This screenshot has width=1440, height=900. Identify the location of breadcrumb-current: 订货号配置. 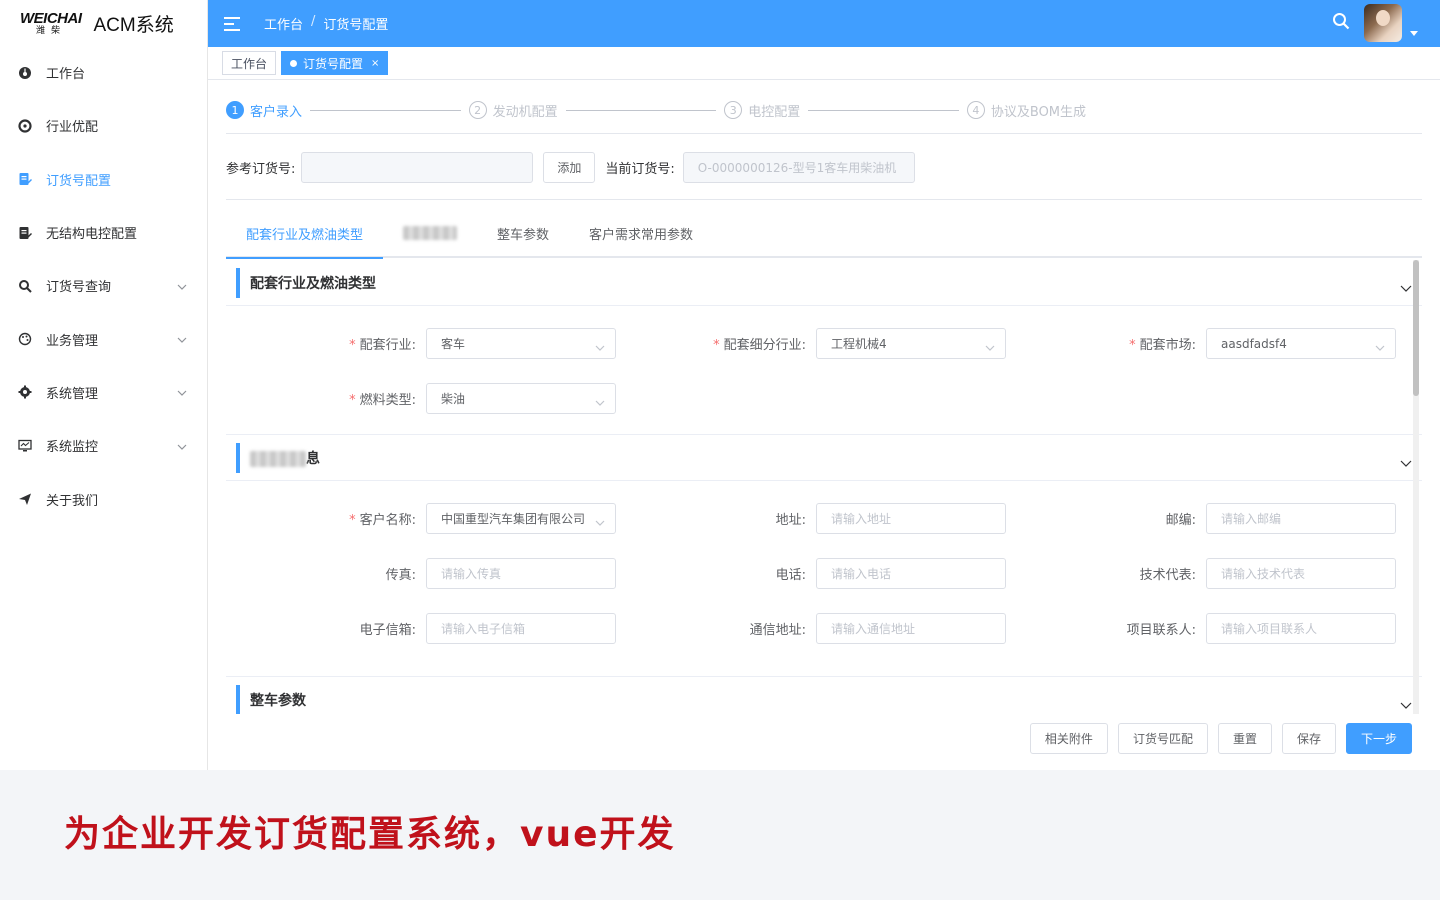
(356, 25).